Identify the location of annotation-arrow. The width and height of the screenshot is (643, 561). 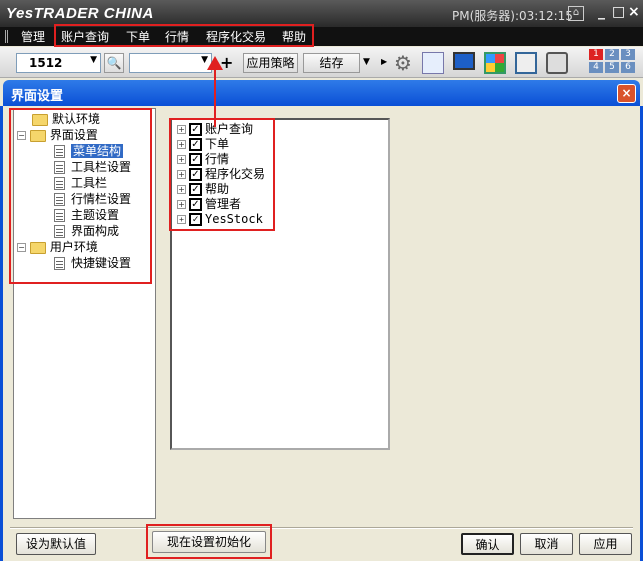
(215, 97).